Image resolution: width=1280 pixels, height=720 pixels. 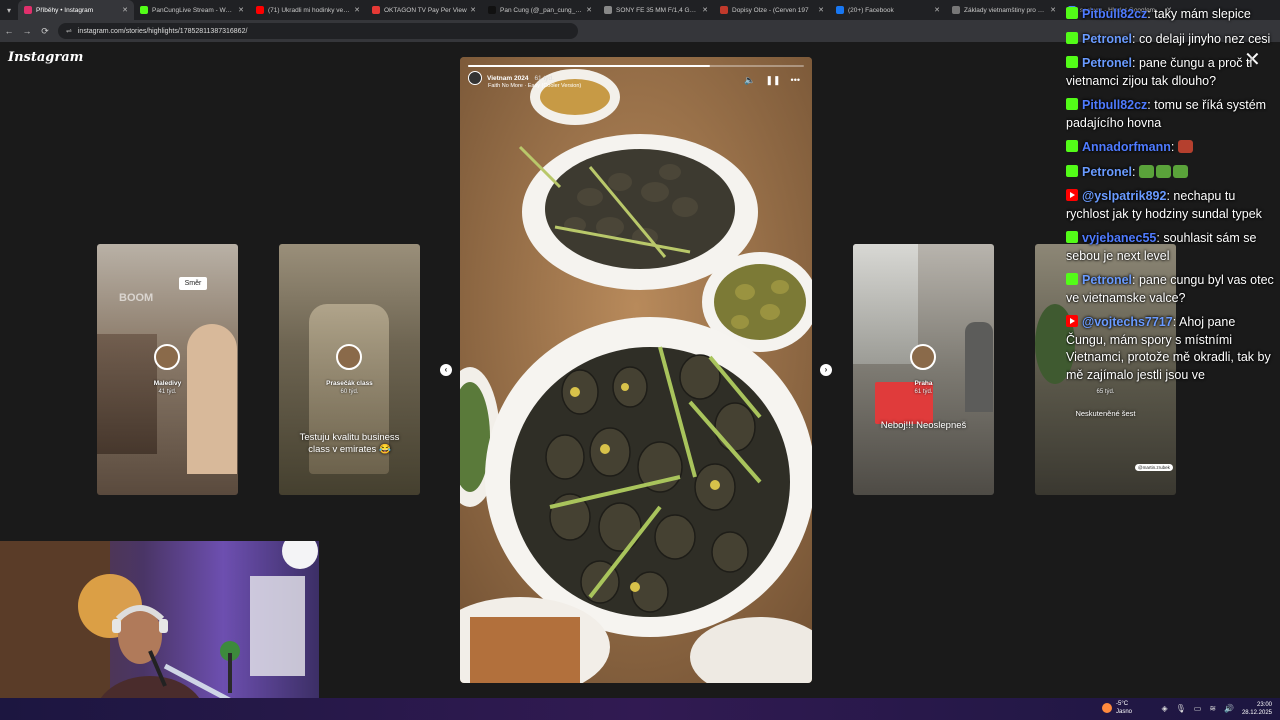 I want to click on wifi-icon: ≋, so click(x=1212, y=708).